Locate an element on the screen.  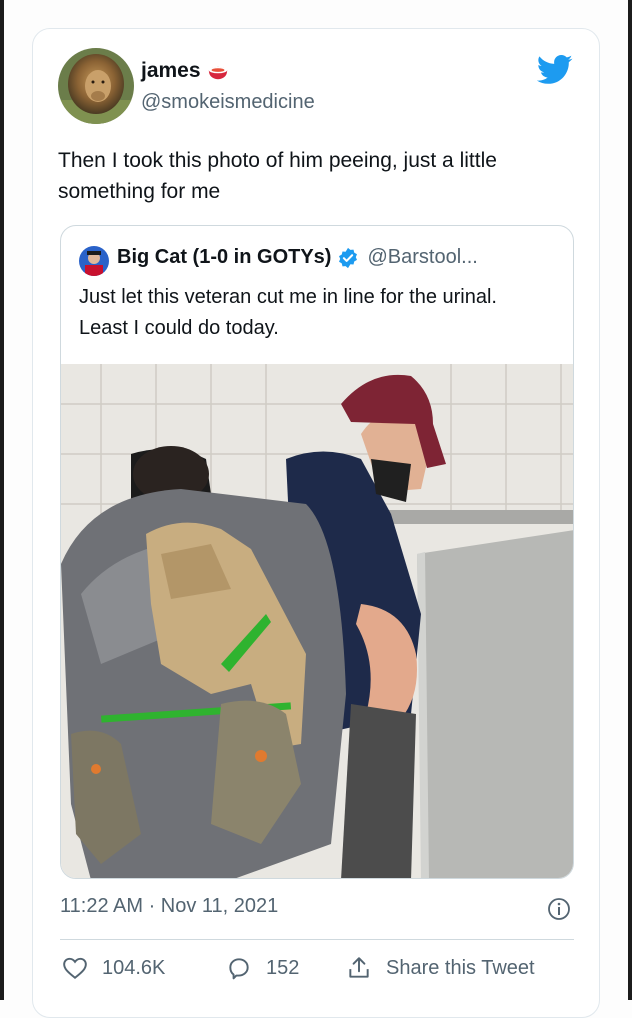
heart-icon is located at coordinates (75, 968).